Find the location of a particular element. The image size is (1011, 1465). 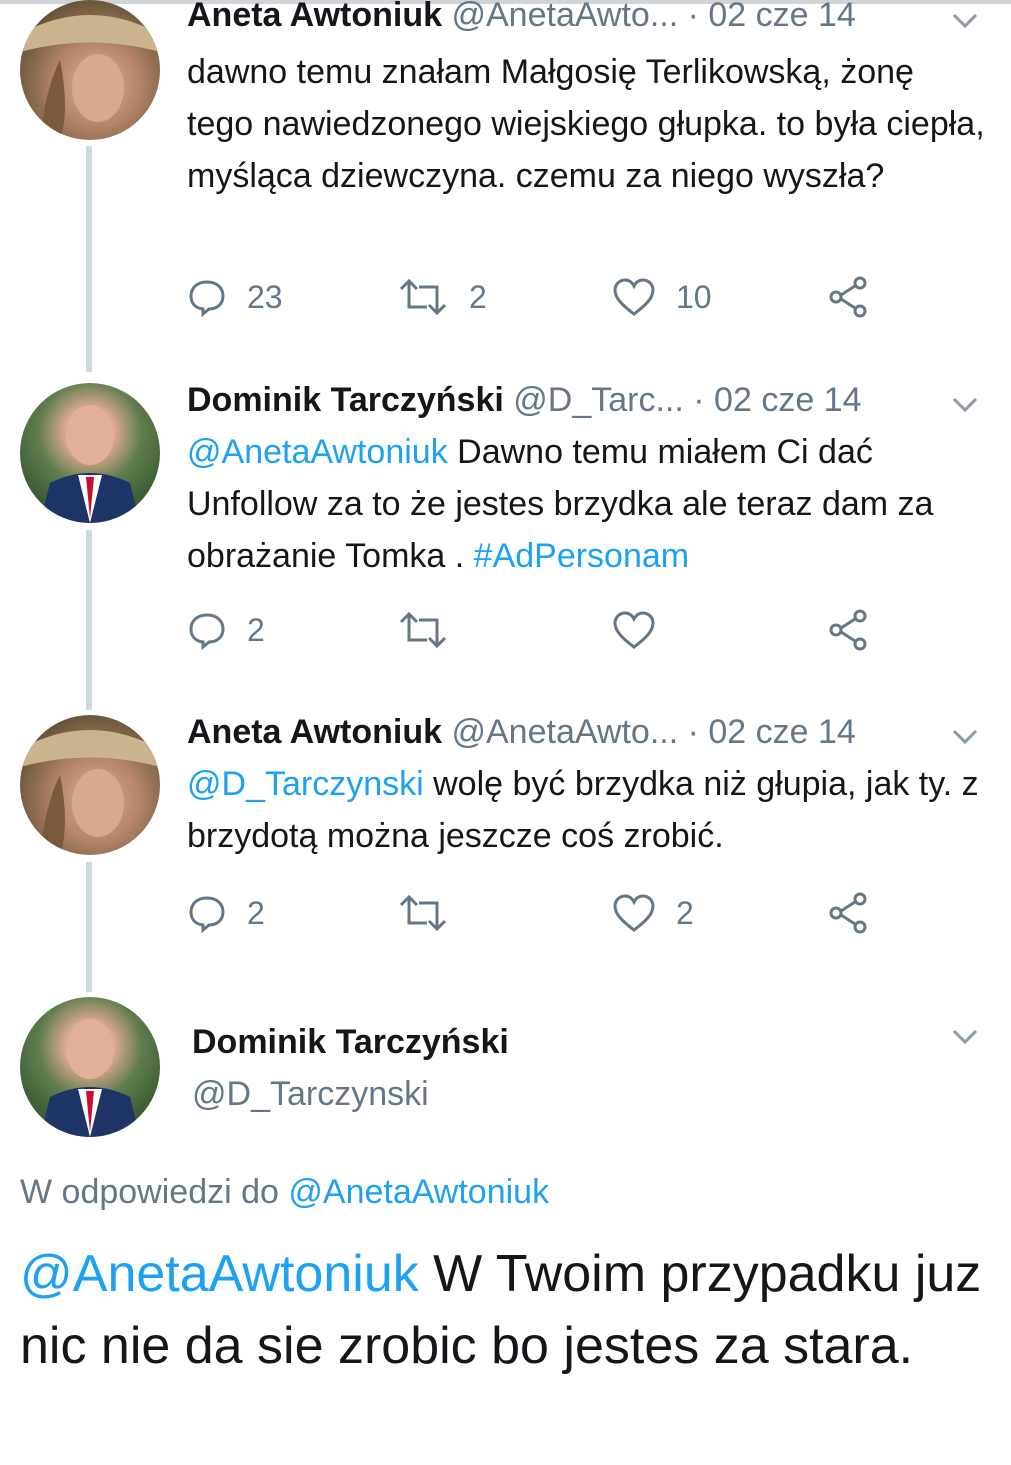

avatar-dominik-main is located at coordinates (90, 1067).